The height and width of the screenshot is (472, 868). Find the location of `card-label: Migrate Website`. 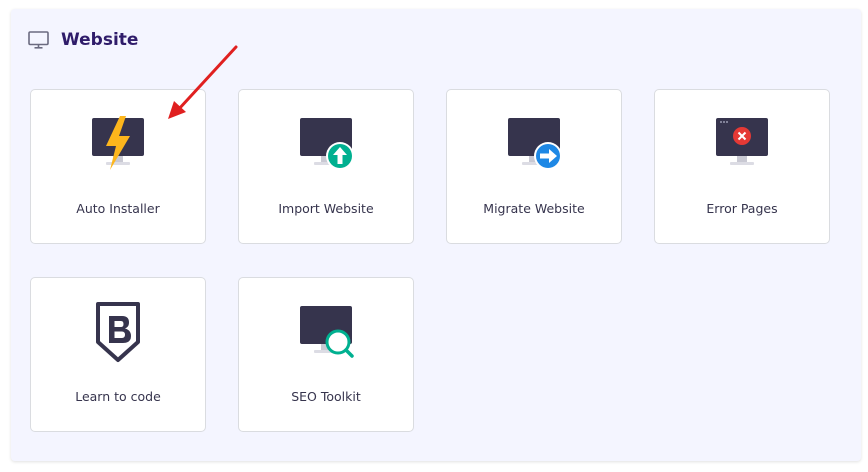

card-label: Migrate Website is located at coordinates (534, 208).